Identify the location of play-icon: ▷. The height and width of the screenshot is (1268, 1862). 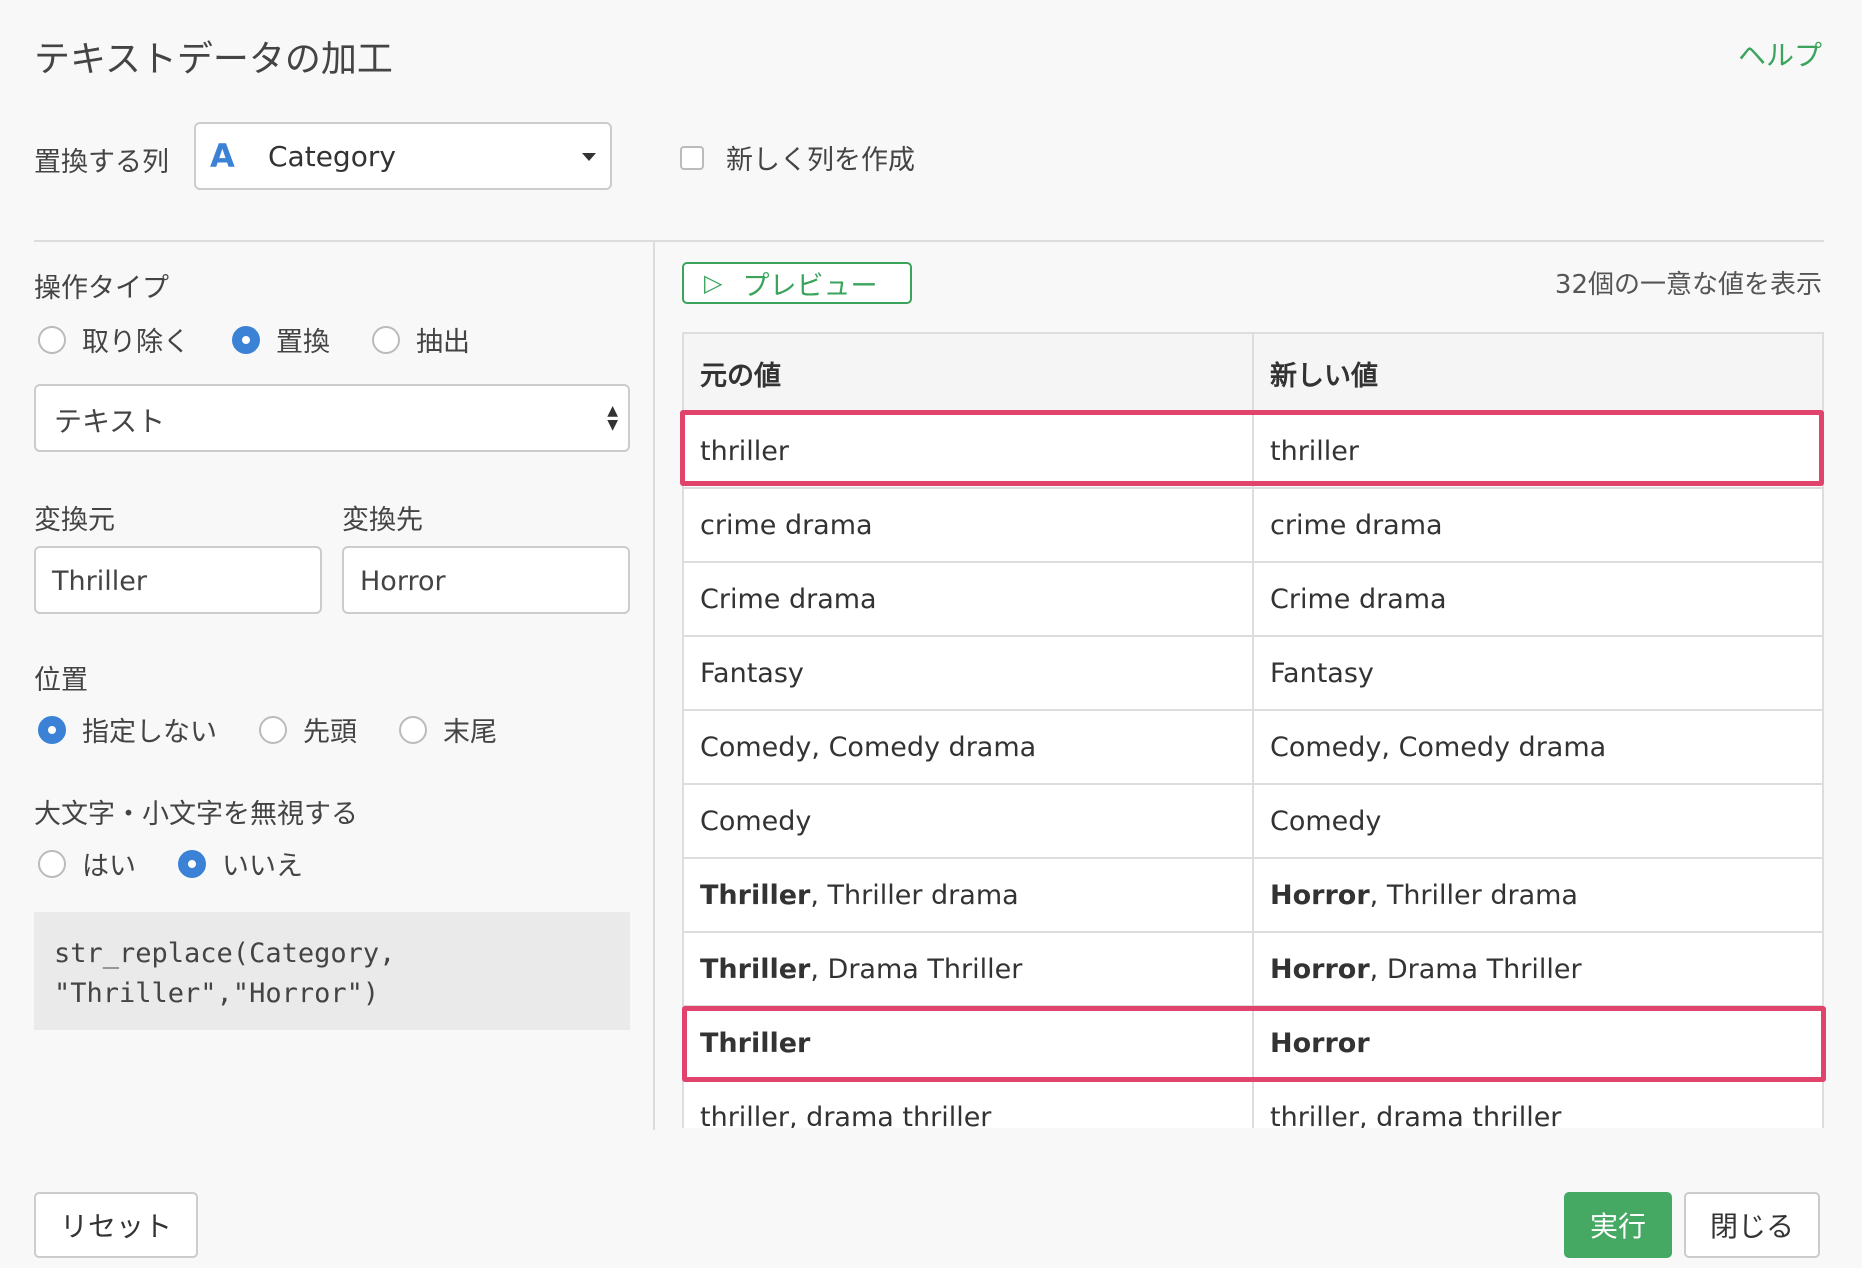
(713, 283).